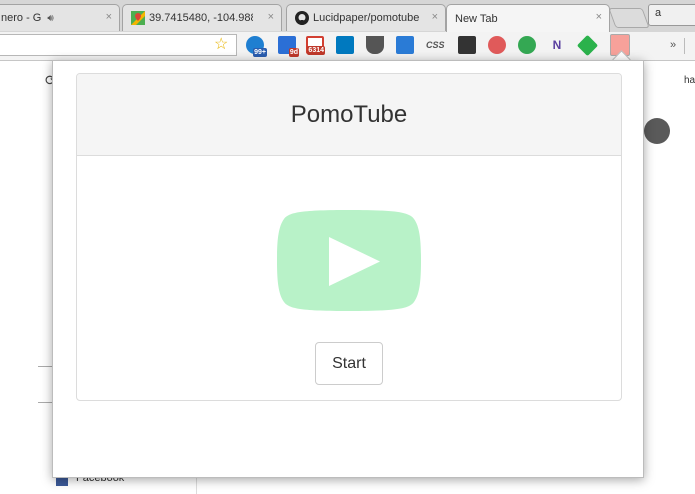 This screenshot has width=695, height=494. What do you see at coordinates (375, 45) in the screenshot?
I see `pocket-ext-icon` at bounding box center [375, 45].